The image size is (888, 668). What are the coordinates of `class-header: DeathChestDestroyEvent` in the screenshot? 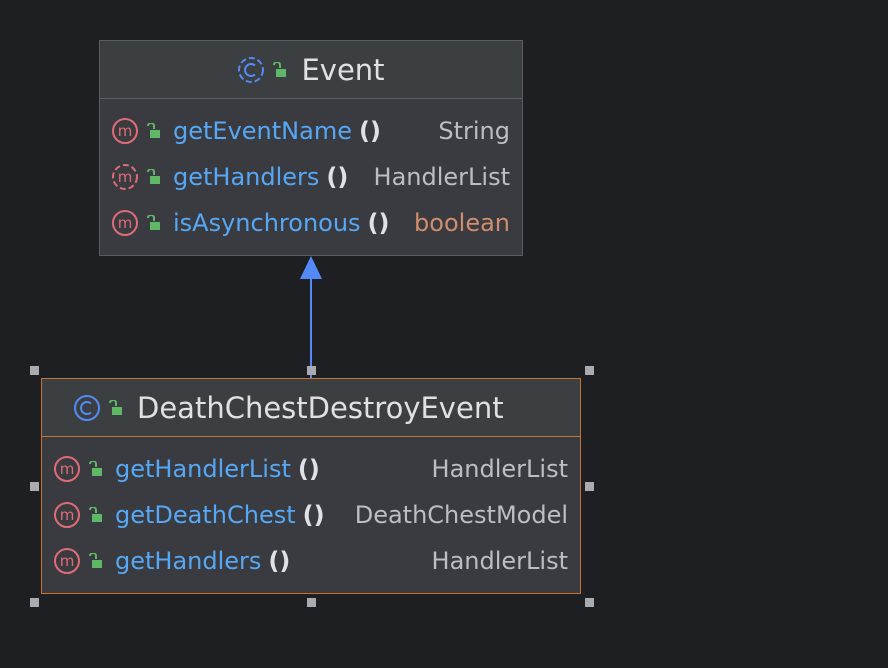 It's located at (311, 408).